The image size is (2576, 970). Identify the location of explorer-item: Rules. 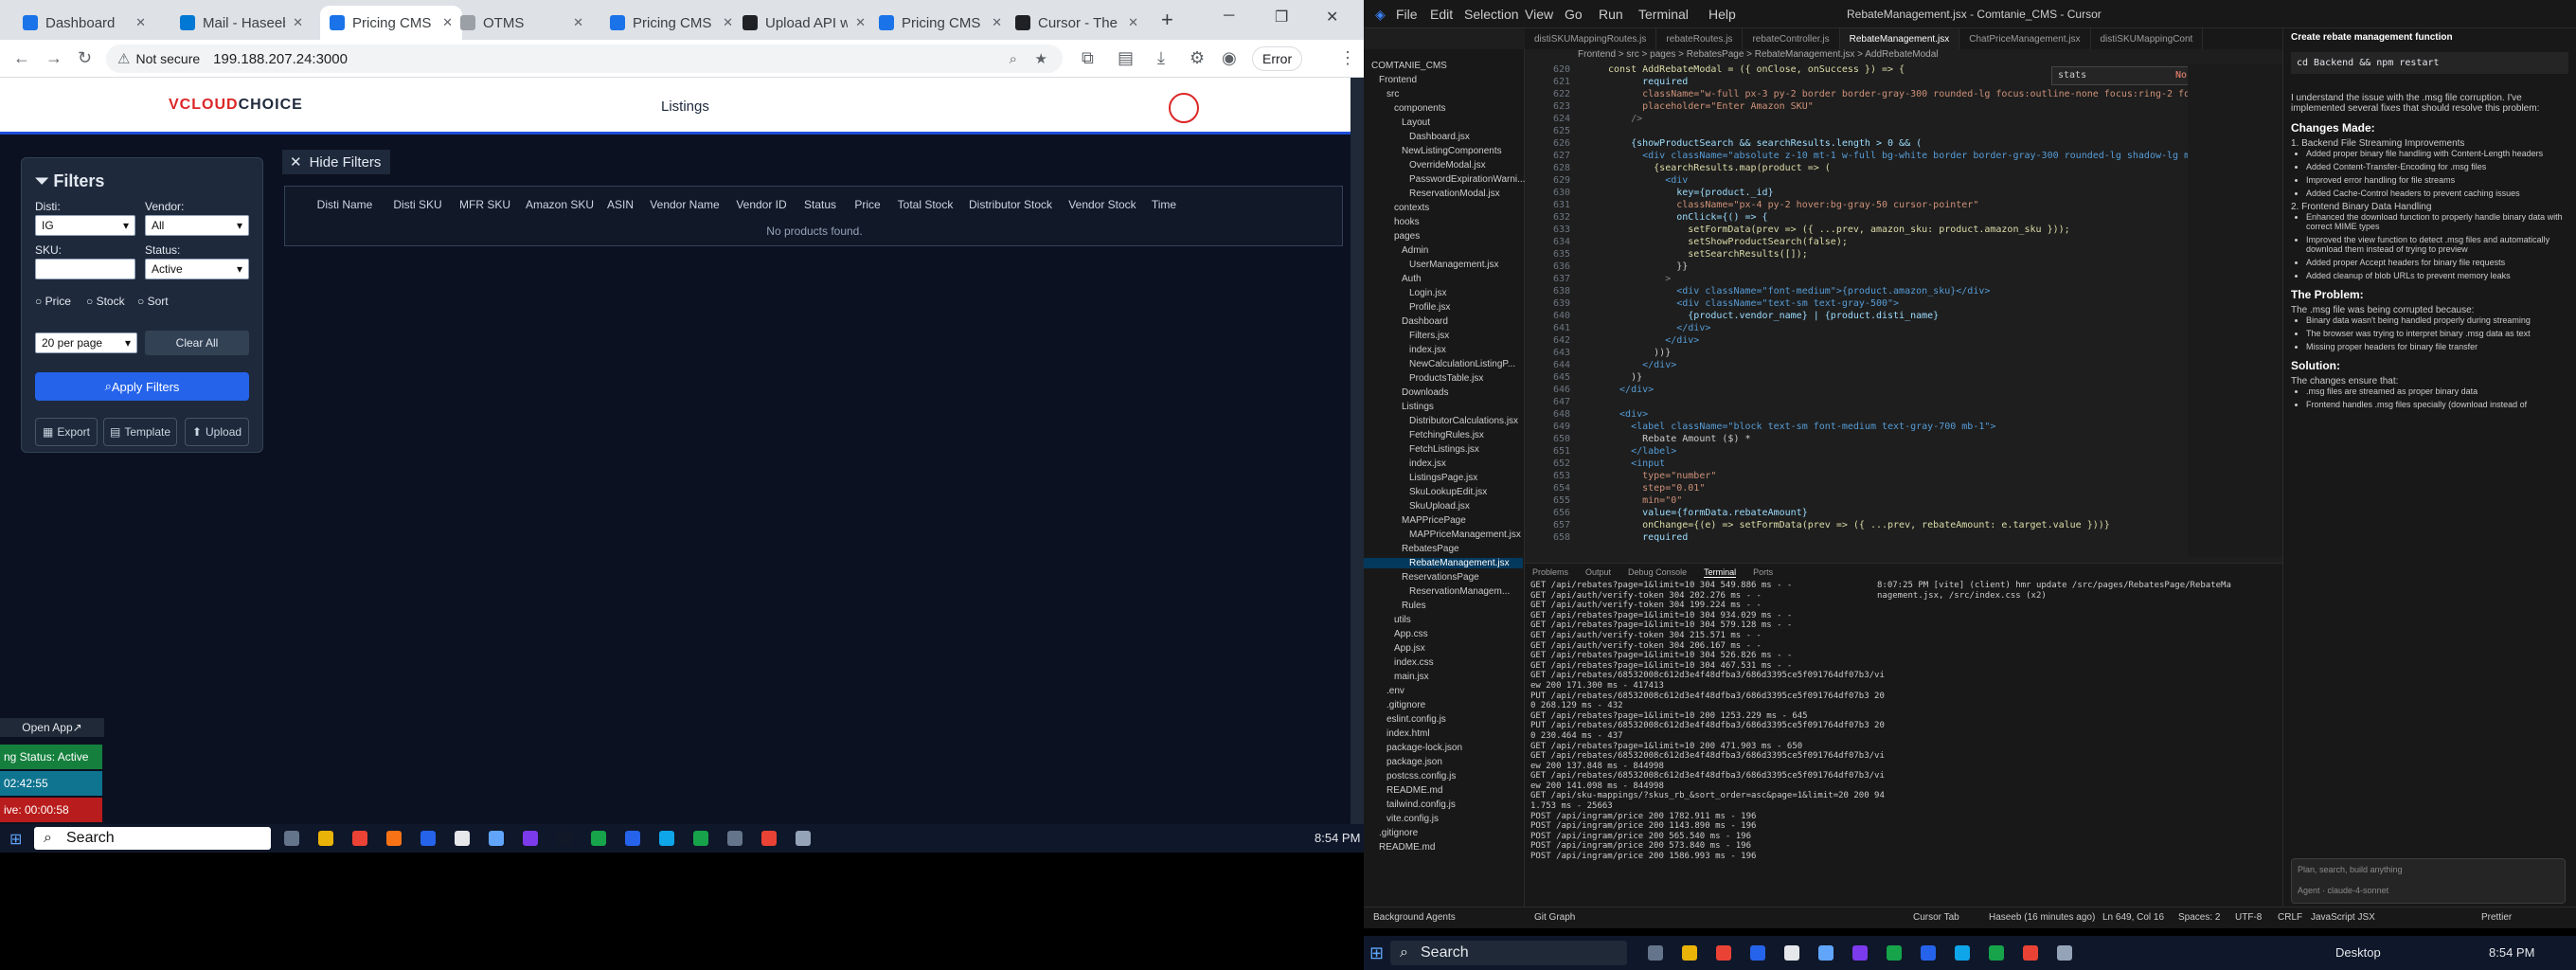
(1395, 606).